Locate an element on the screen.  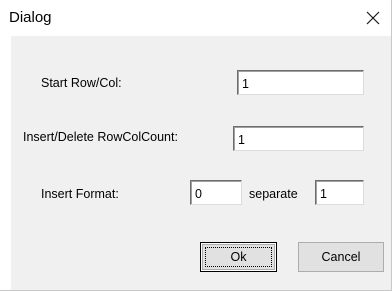
ok-button: Ok is located at coordinates (238, 257).